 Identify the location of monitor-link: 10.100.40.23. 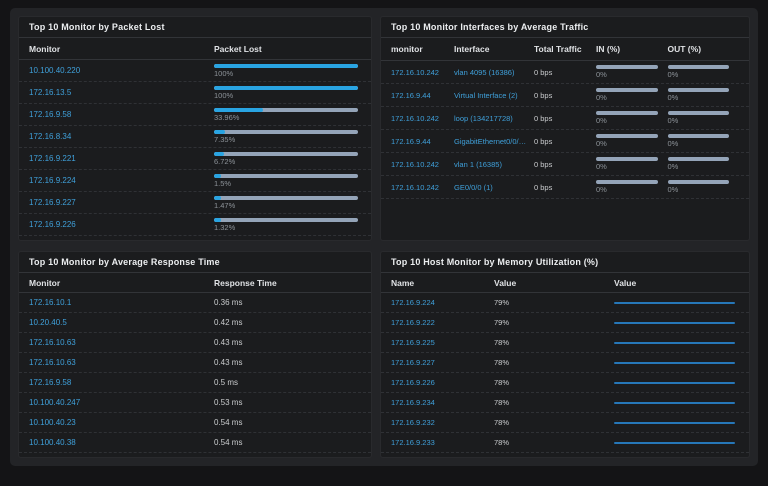
(121, 422).